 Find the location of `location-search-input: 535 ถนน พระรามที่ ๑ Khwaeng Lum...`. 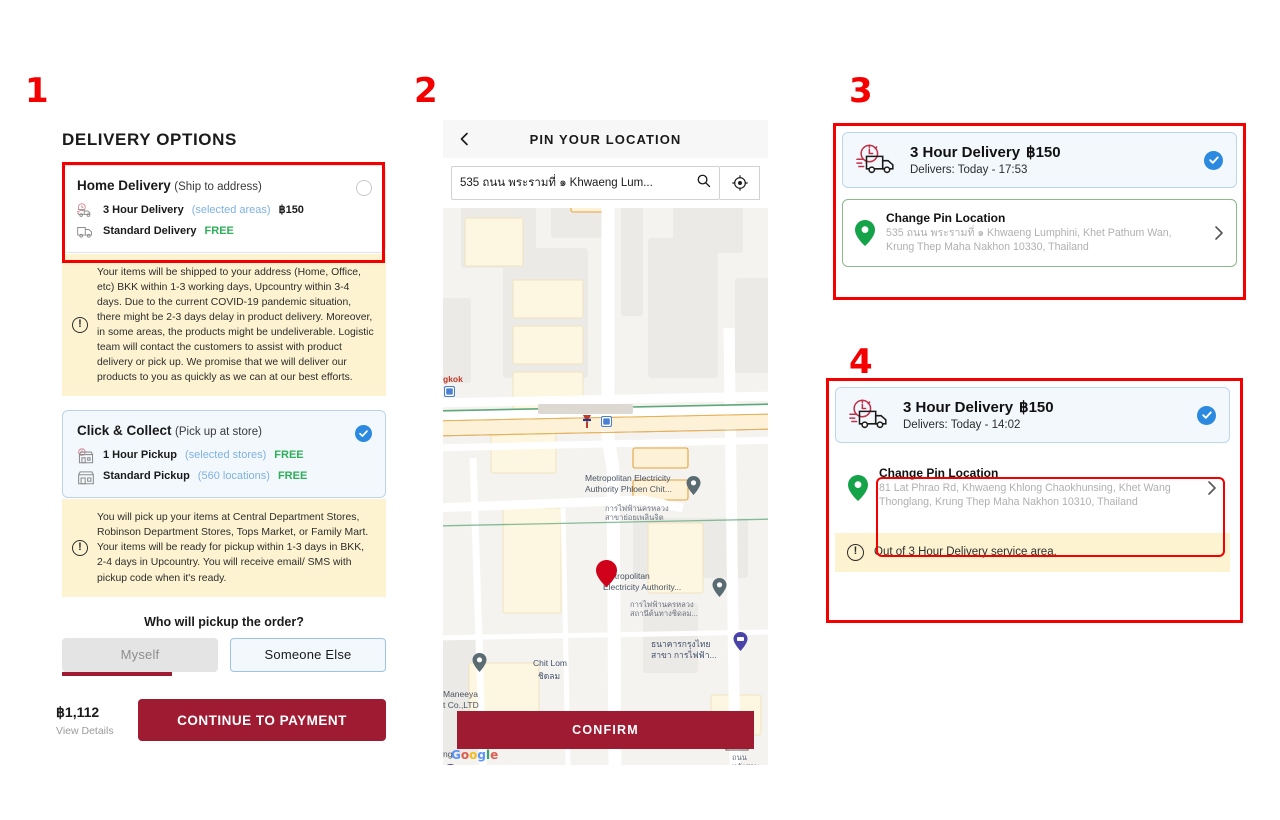

location-search-input: 535 ถนน พระรามที่ ๑ Khwaeng Lum... is located at coordinates (585, 183).